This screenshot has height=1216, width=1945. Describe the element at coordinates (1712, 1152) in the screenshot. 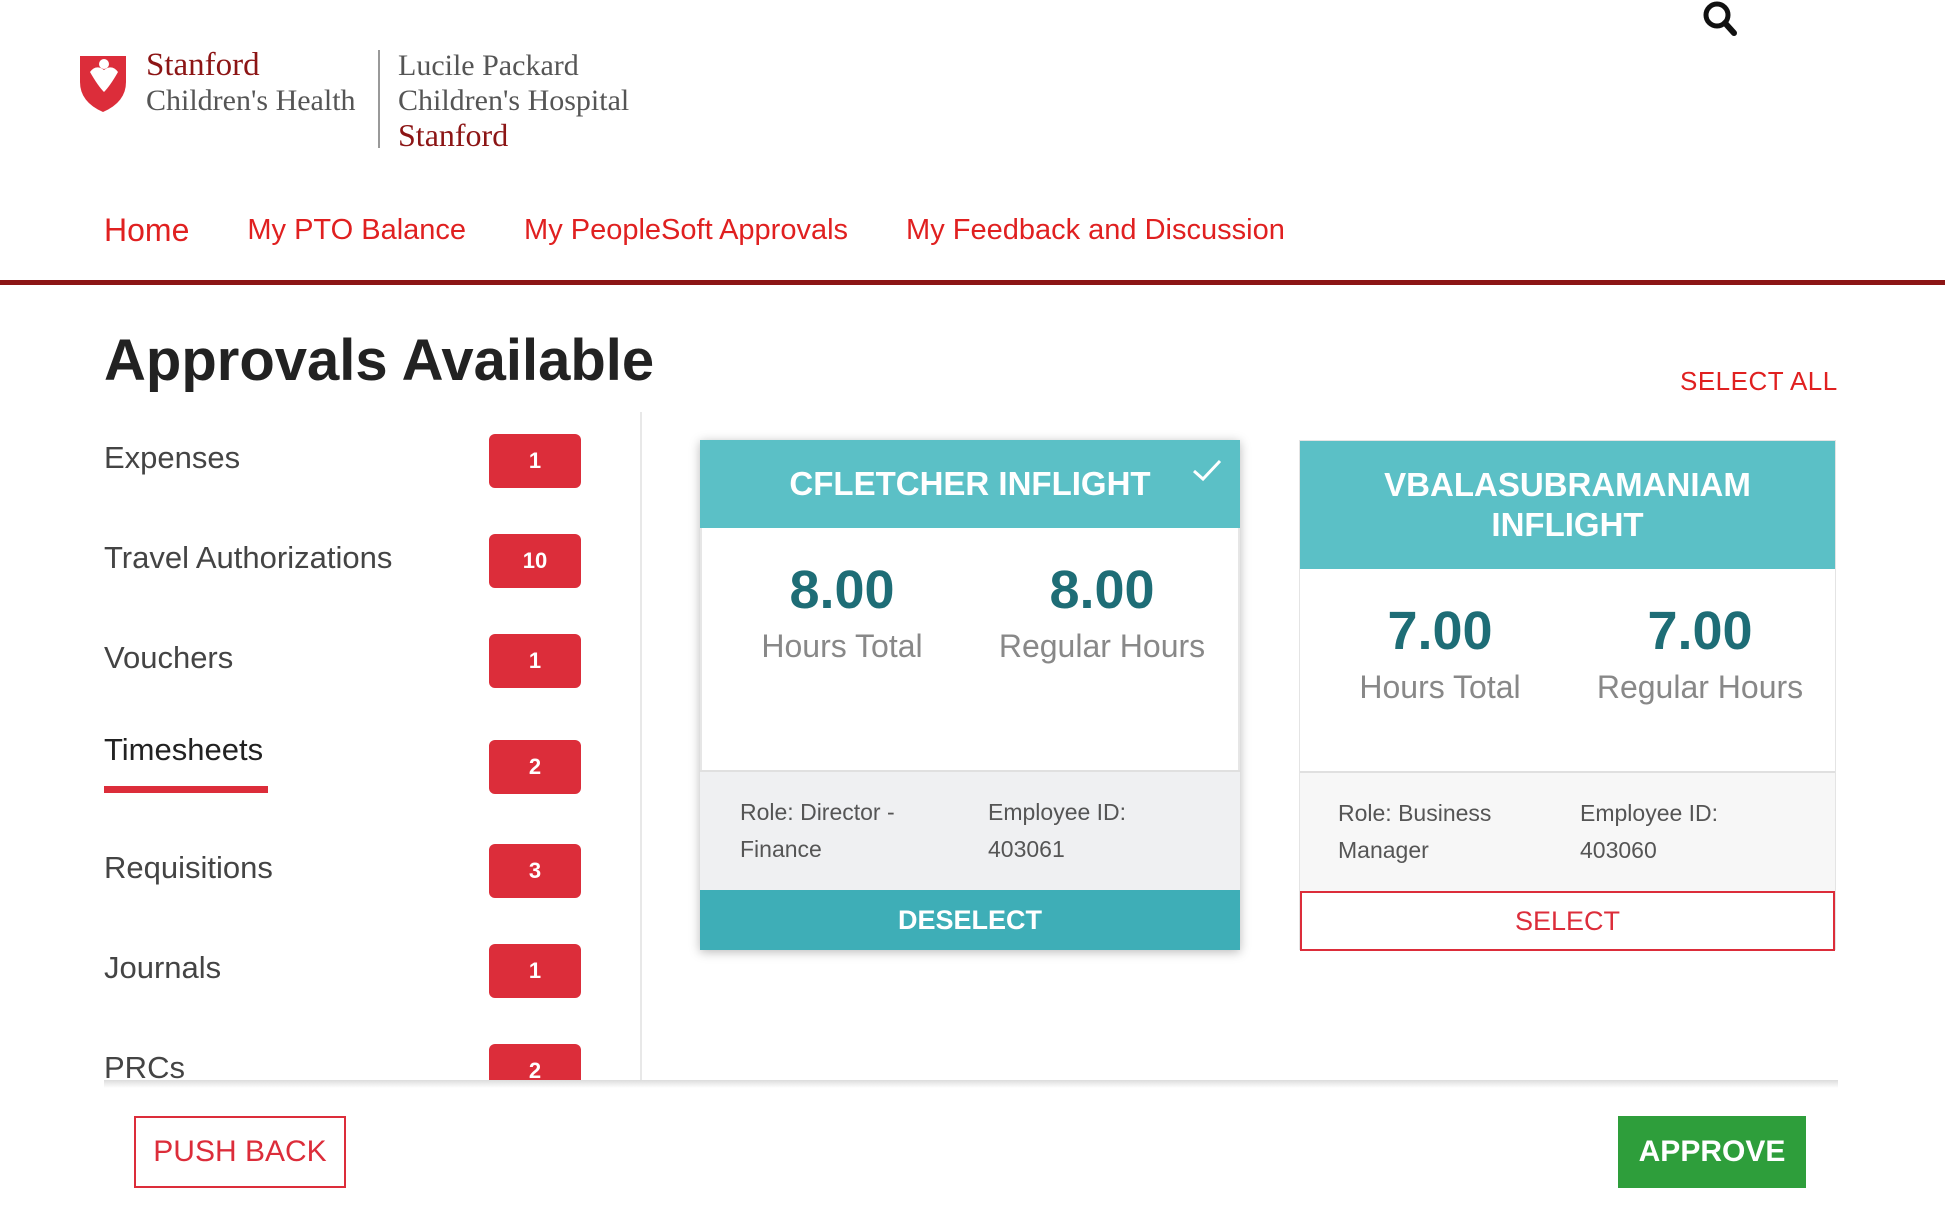

I see `approve-button: APPROVE` at that location.